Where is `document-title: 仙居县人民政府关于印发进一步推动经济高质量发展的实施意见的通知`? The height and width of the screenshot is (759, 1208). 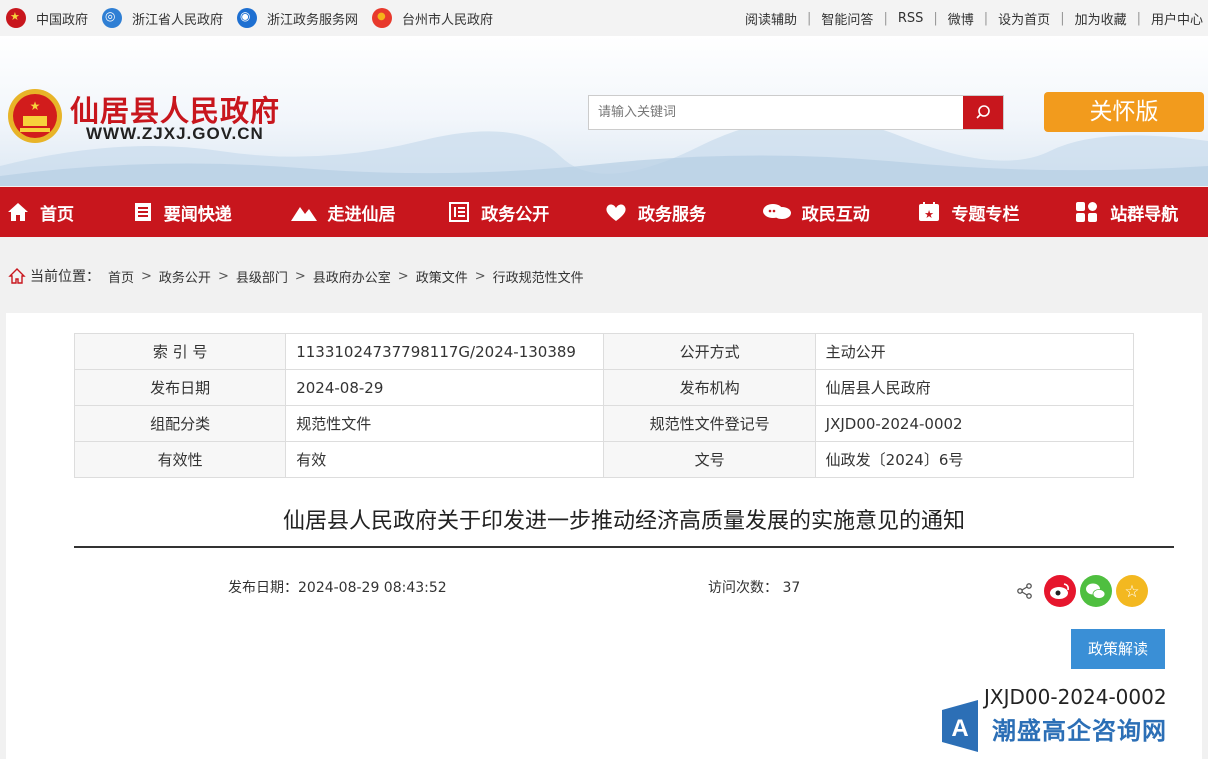 document-title: 仙居县人民政府关于印发进一步推动经济高质量发展的实施意见的通知 is located at coordinates (623, 521).